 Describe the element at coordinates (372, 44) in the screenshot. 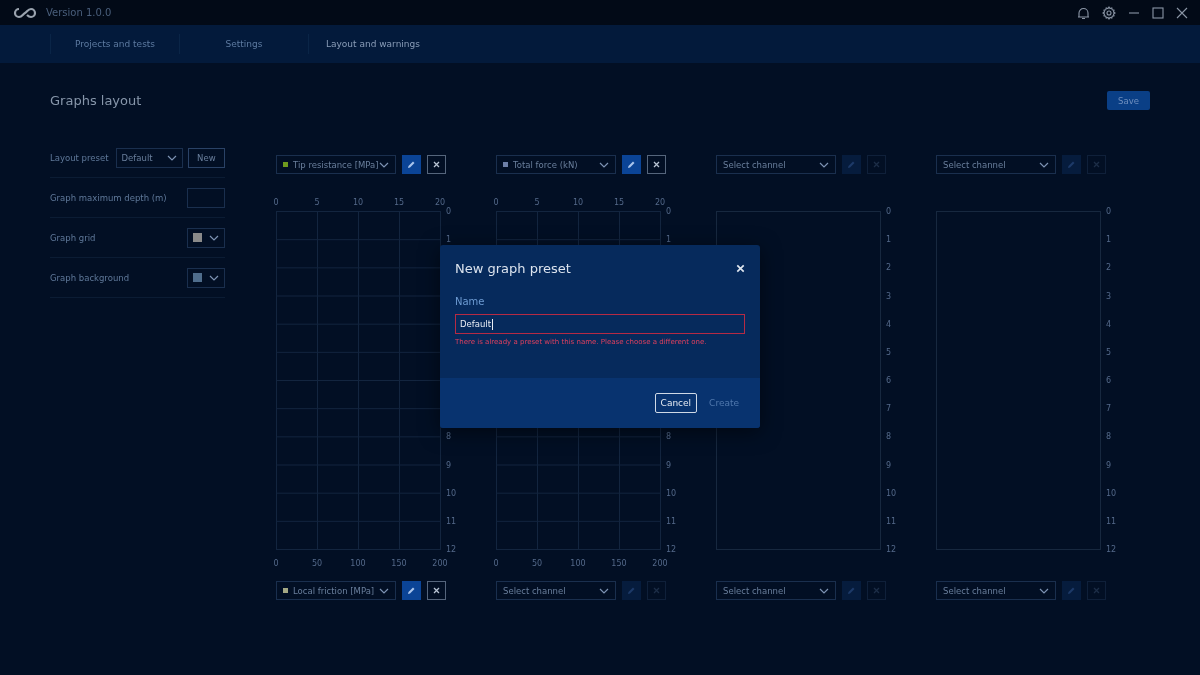

I see `nav-tab: Layout and warnings` at that location.